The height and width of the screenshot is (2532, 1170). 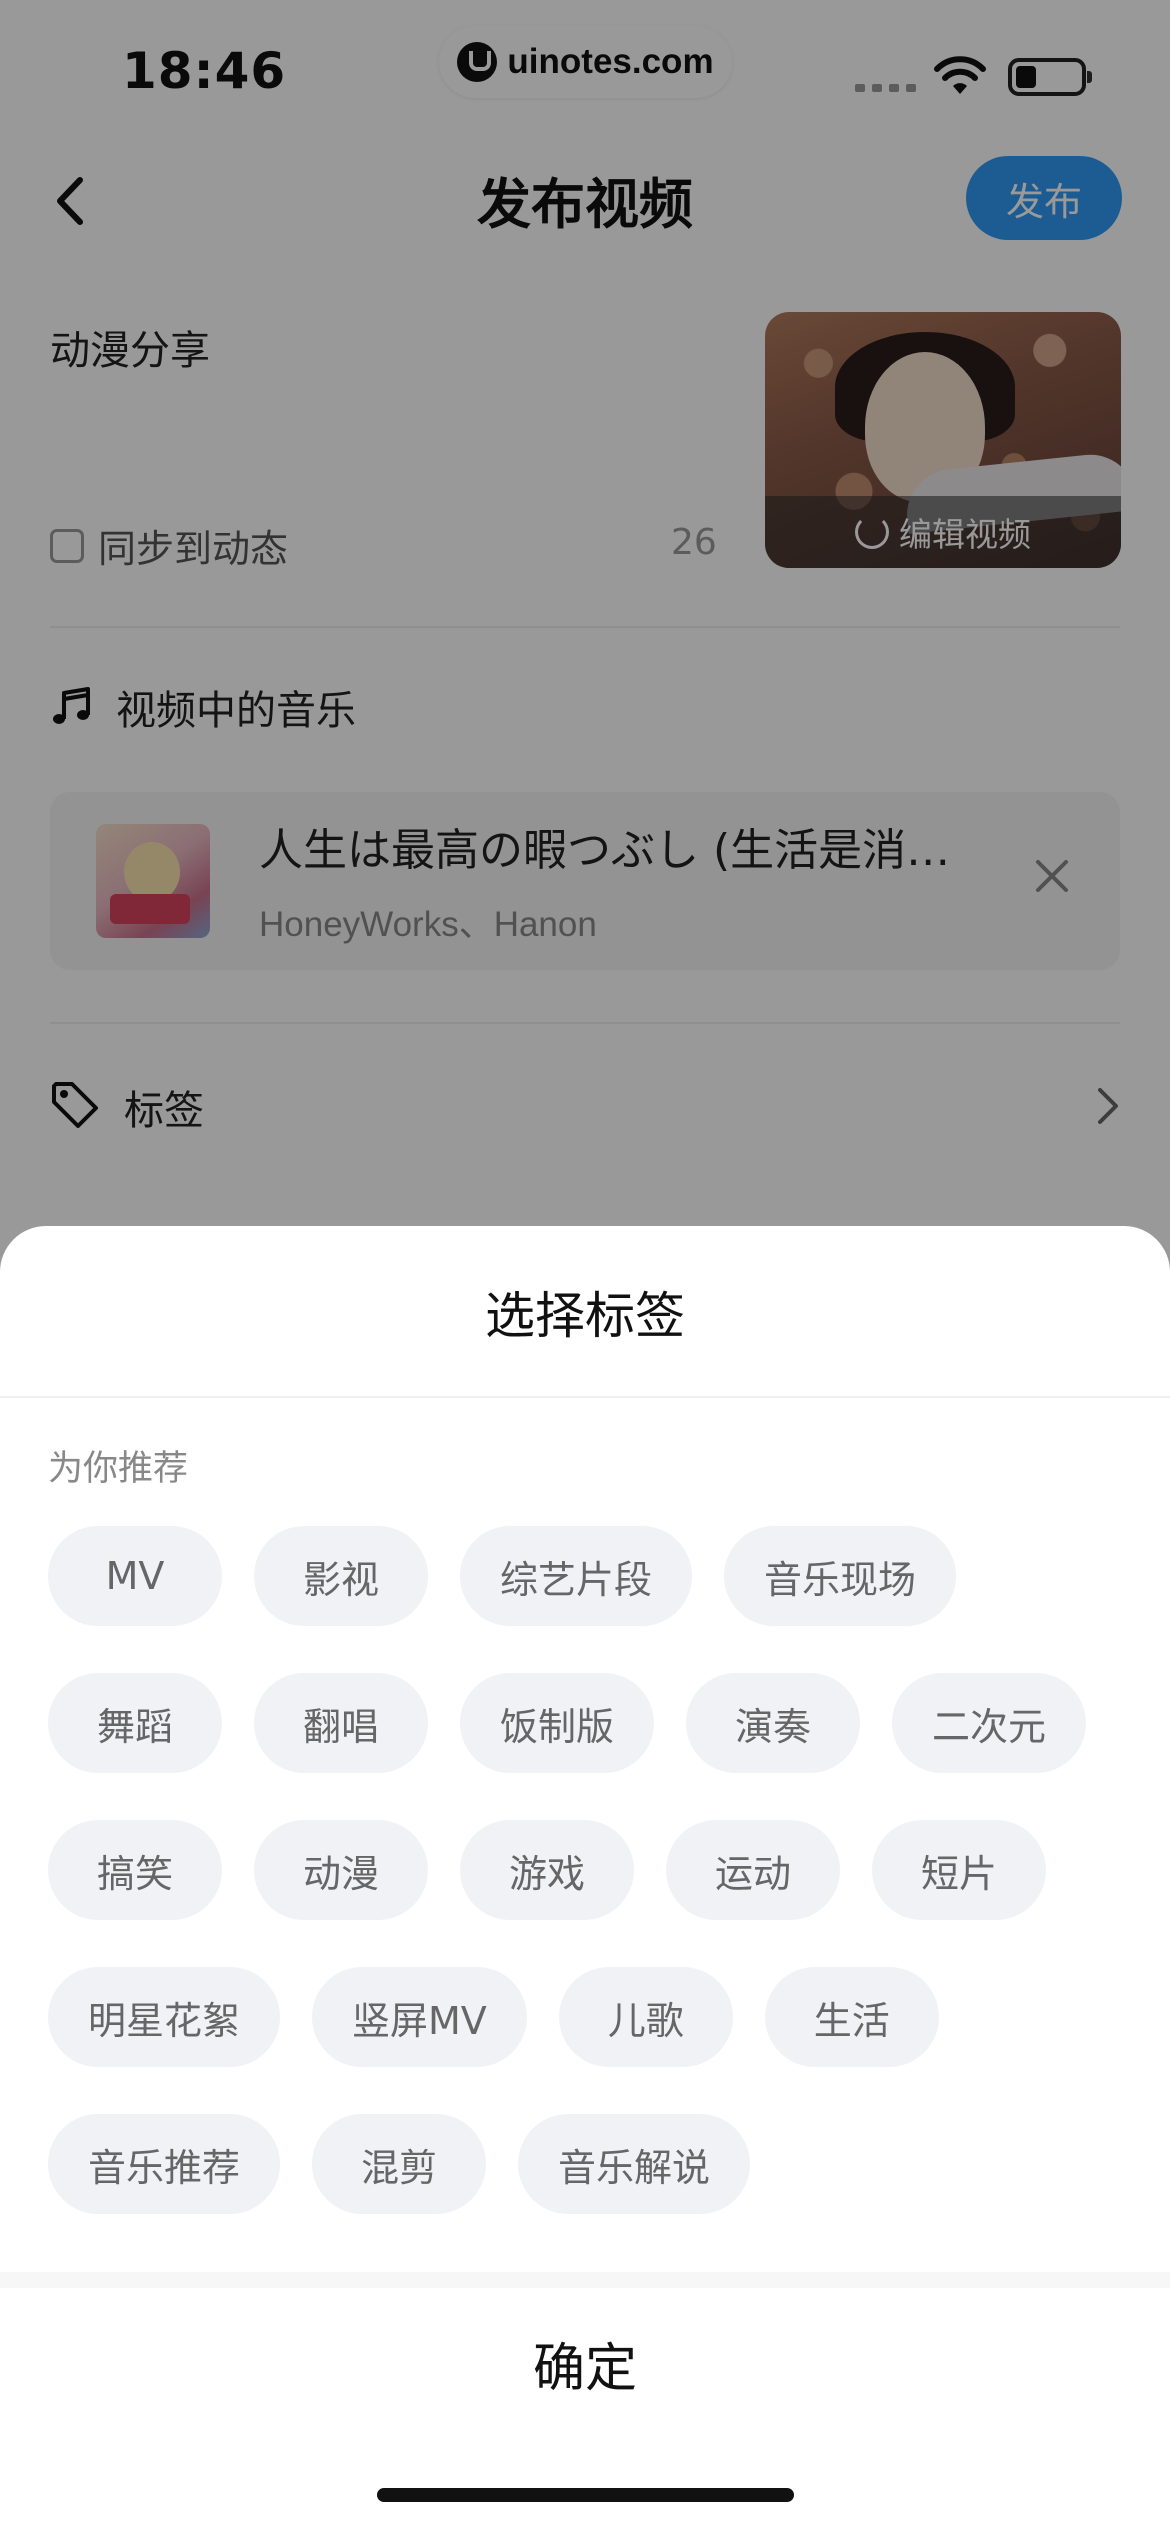 What do you see at coordinates (341, 1576) in the screenshot?
I see `tag-chip: 影视` at bounding box center [341, 1576].